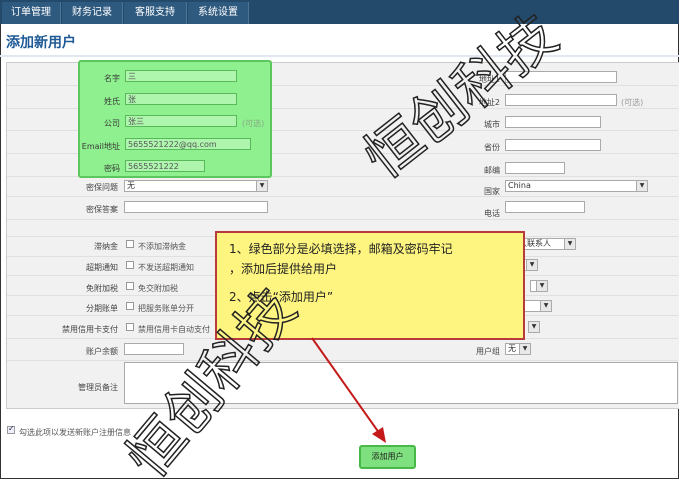  I want to click on add-user-button-label: 添加用户, so click(387, 456).